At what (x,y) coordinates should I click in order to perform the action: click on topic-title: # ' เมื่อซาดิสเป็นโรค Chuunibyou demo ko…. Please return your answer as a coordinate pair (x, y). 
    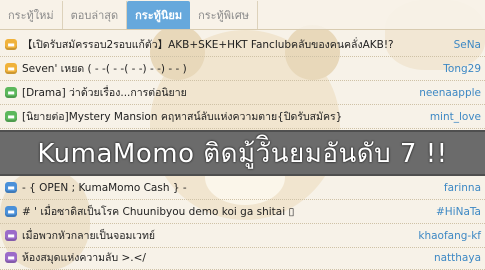
    Looking at the image, I should click on (229, 211).